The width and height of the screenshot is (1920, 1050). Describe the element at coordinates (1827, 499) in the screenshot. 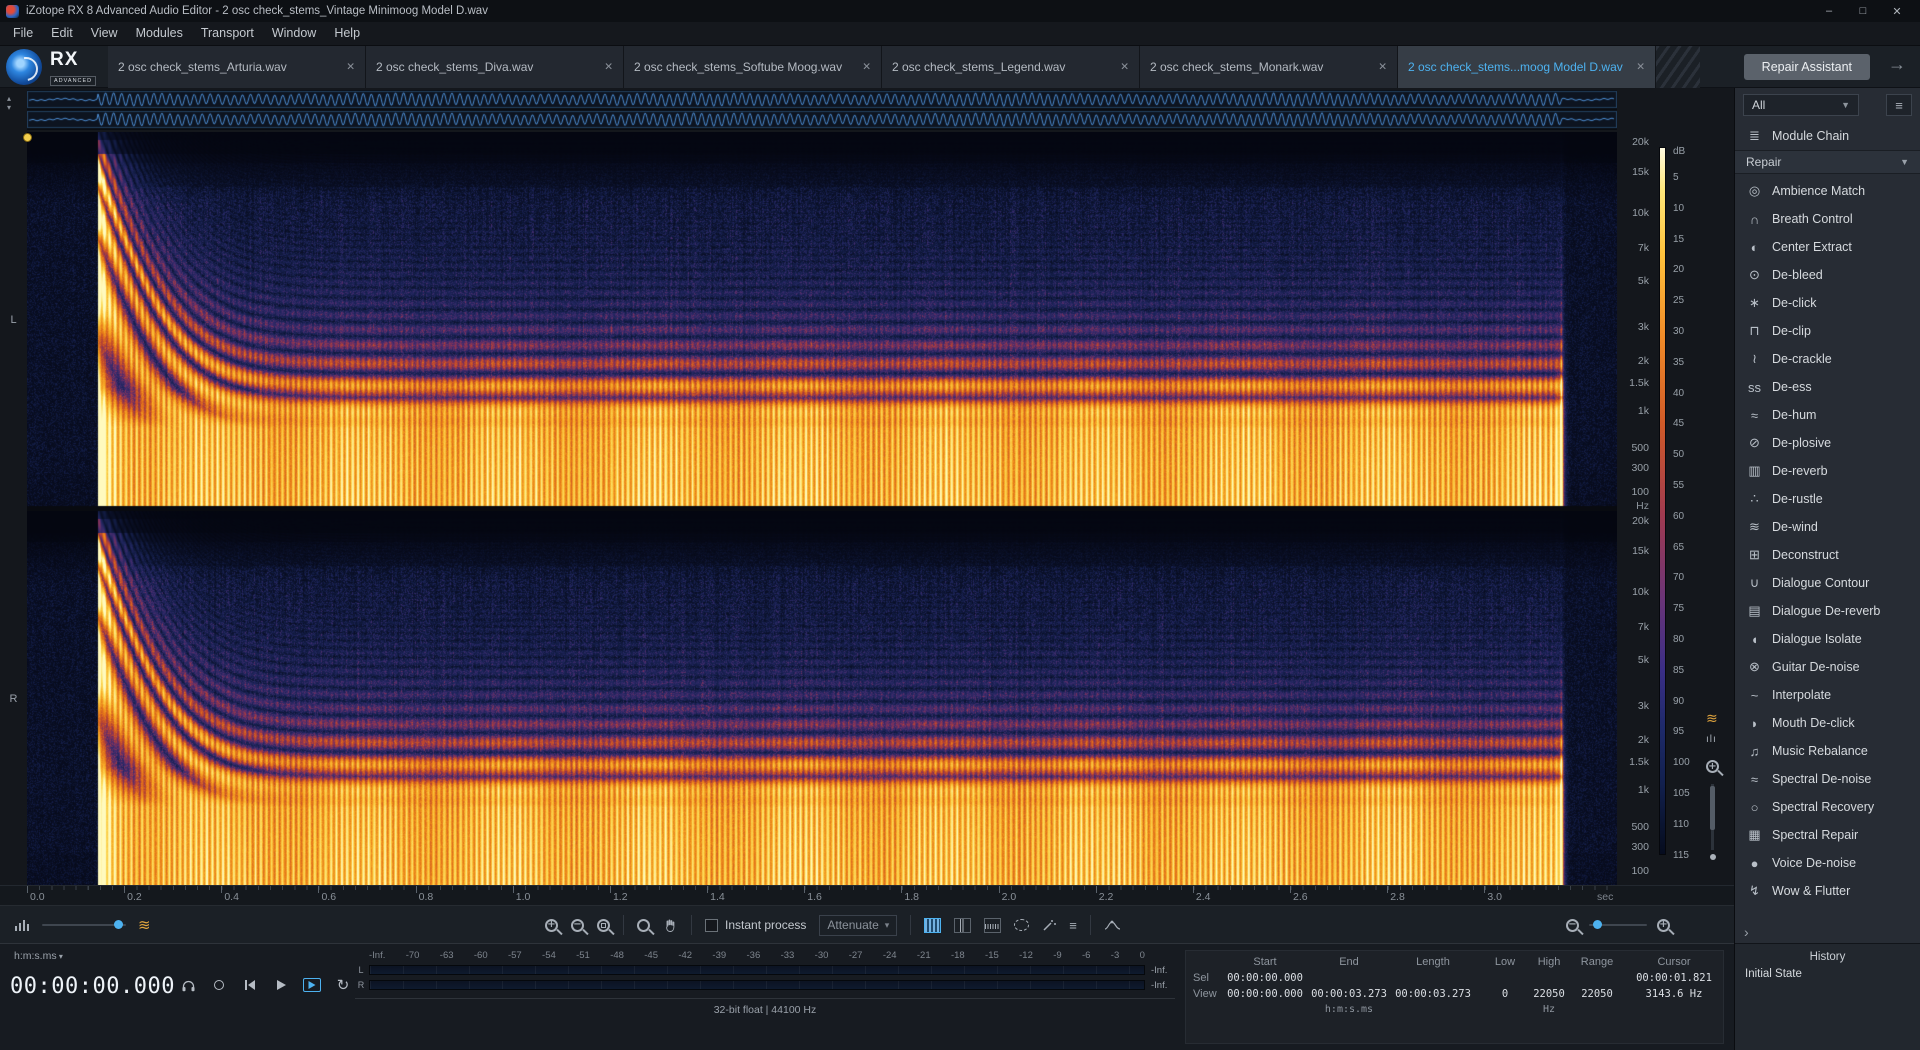

I see `module-item-de-rustle: ∴ De-rustle` at that location.